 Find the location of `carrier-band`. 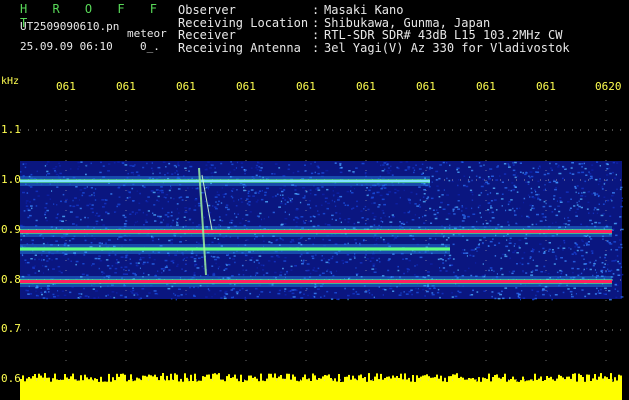

carrier-band is located at coordinates (316, 281).